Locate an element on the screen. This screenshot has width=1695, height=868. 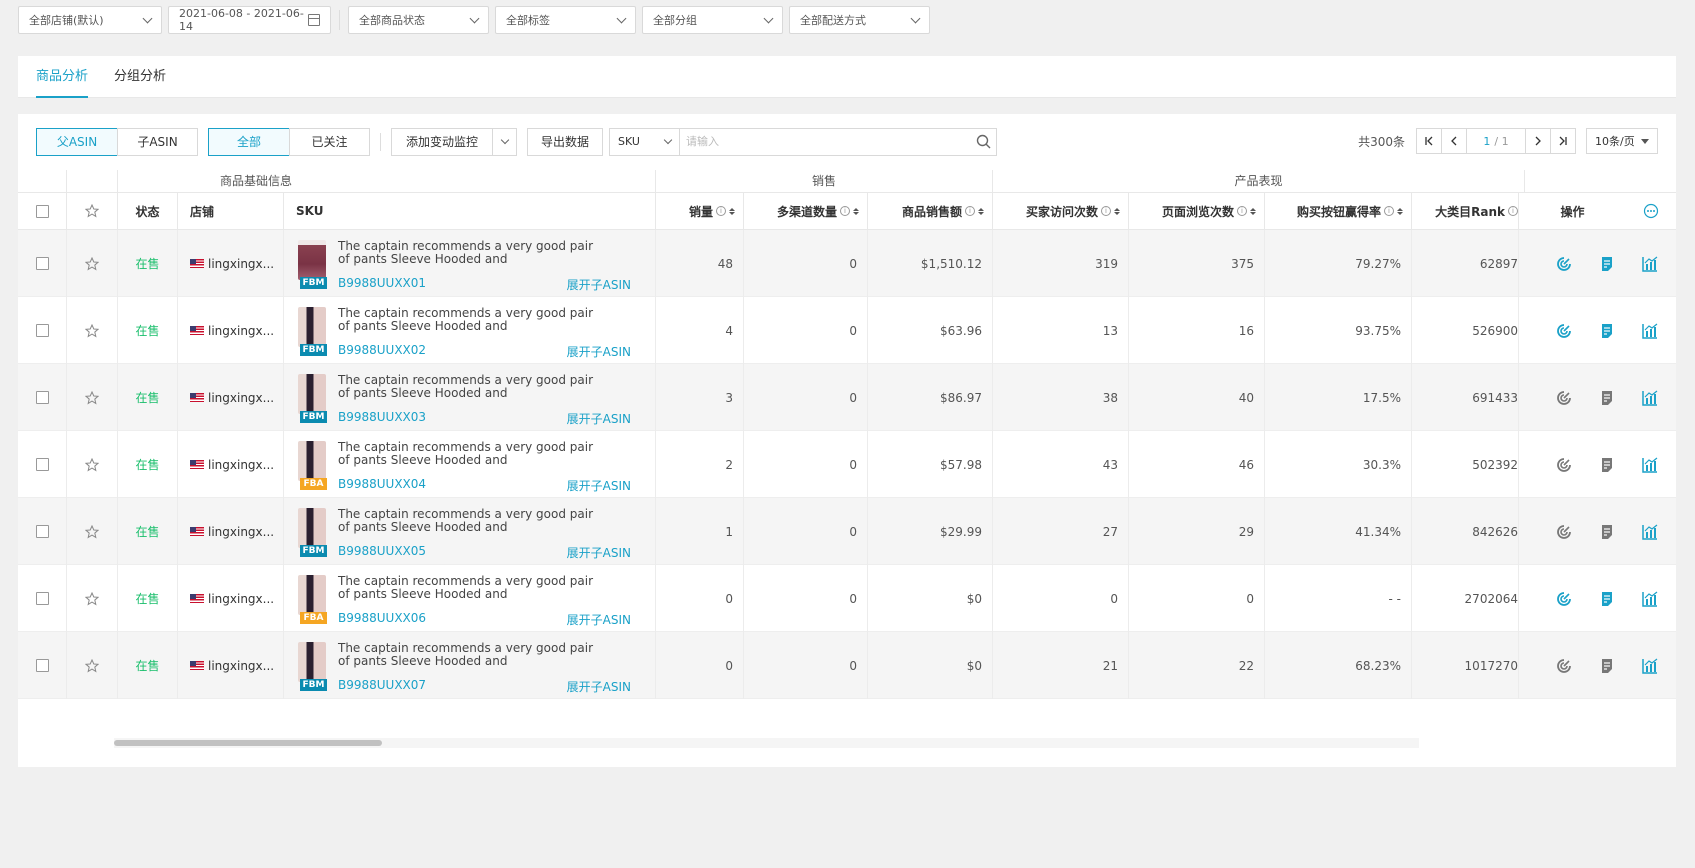
last-page-icon is located at coordinates (1563, 141).